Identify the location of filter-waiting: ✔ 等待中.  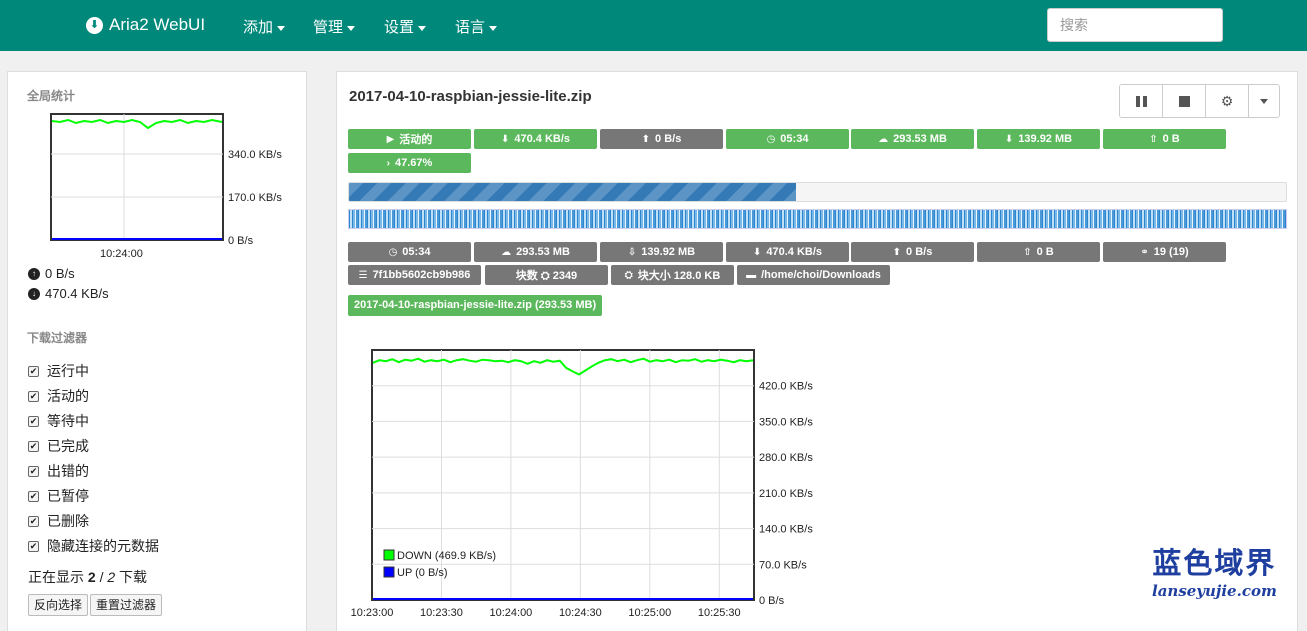
(58, 421).